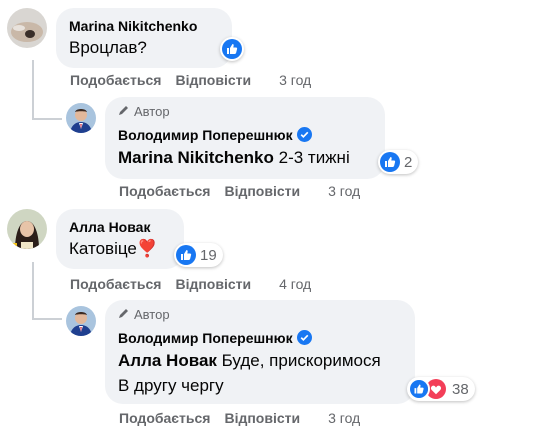  What do you see at coordinates (198, 255) in the screenshot?
I see `reaction-badge: 19` at bounding box center [198, 255].